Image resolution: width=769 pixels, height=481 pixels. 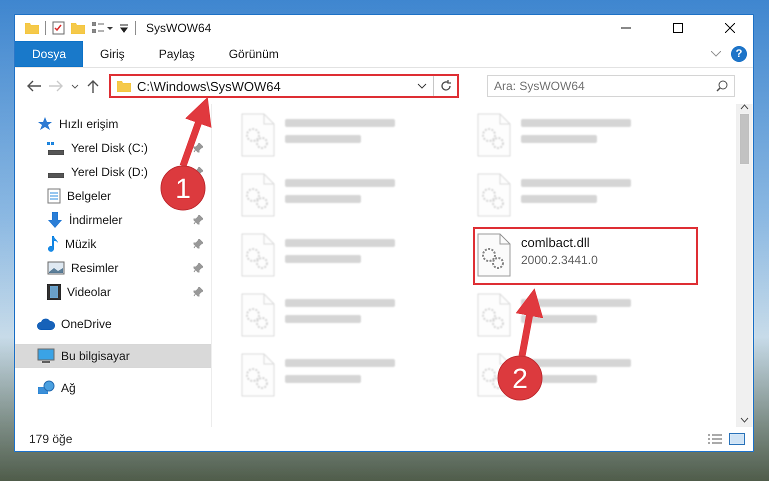 I want to click on monitor-icon, so click(x=46, y=356).